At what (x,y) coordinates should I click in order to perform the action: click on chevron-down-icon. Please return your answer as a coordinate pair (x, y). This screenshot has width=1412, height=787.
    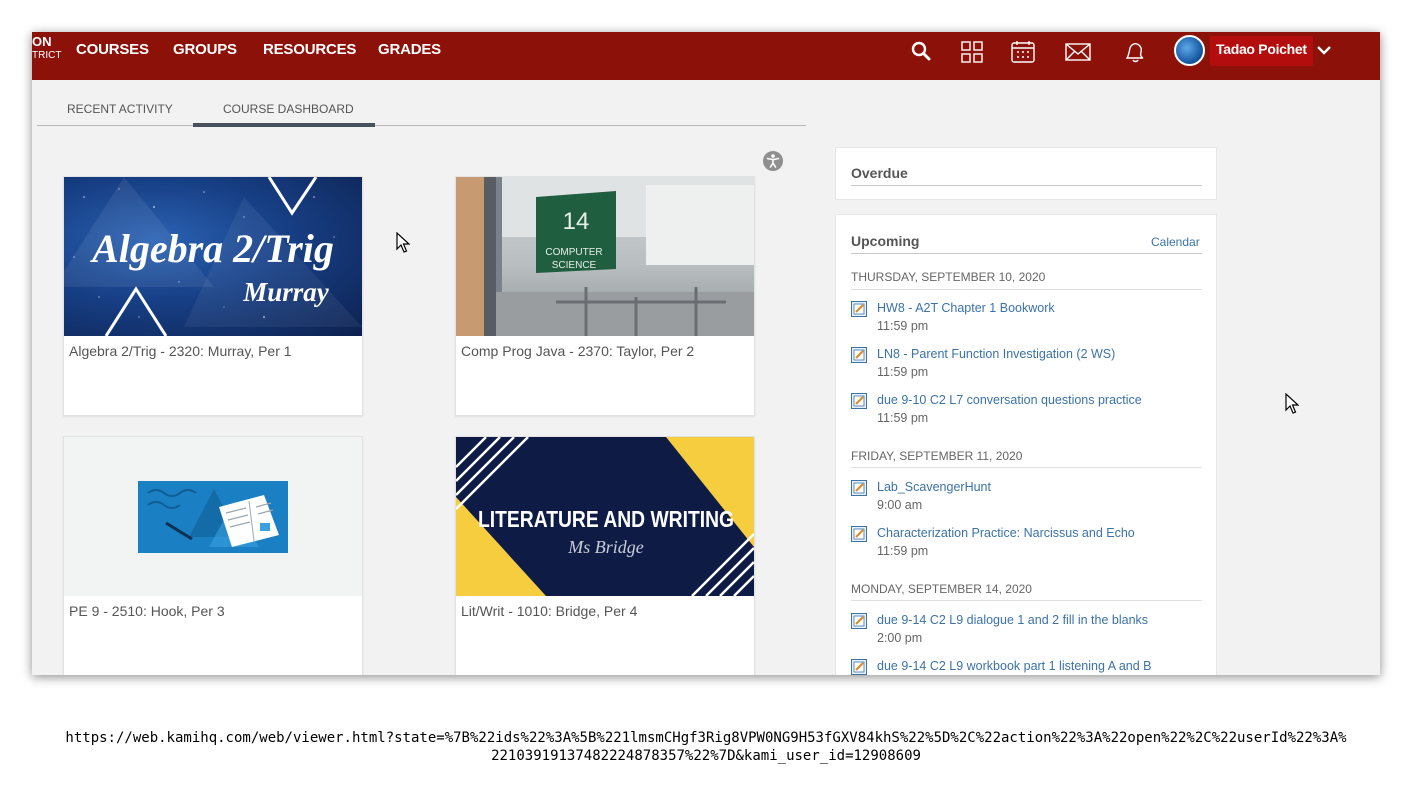
    Looking at the image, I should click on (1324, 50).